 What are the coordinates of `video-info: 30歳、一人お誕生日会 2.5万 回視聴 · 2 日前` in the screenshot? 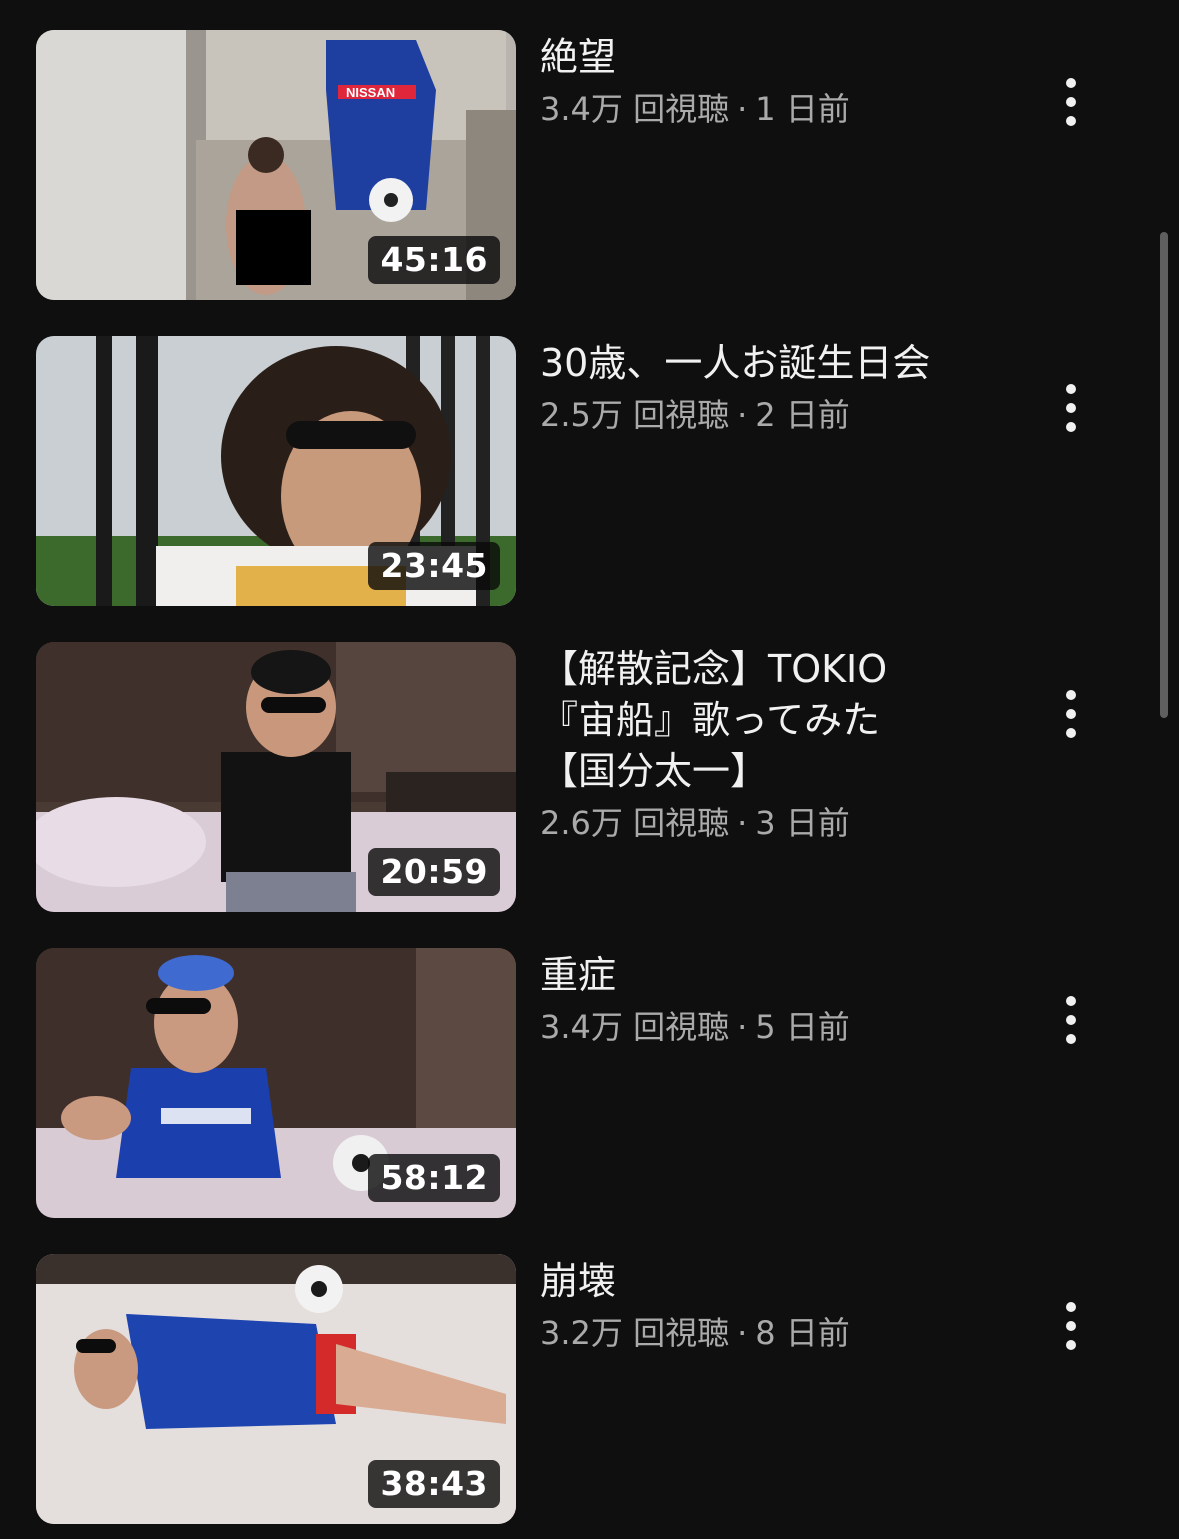 It's located at (775, 387).